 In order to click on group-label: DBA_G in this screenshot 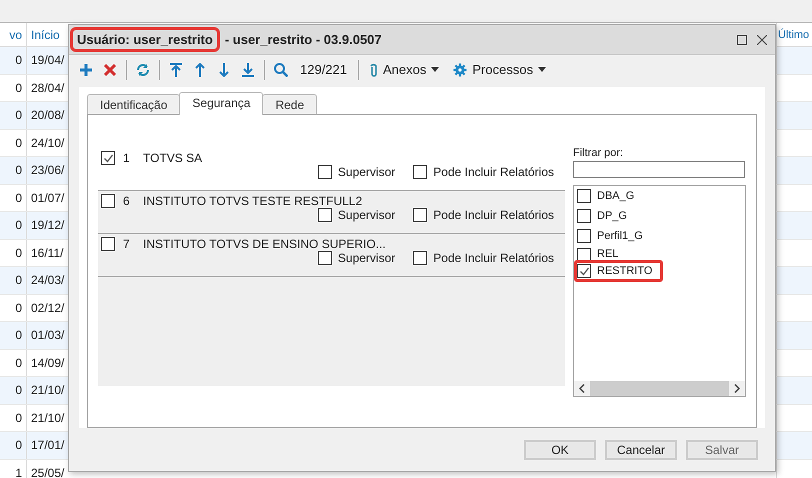, I will do `click(615, 196)`.